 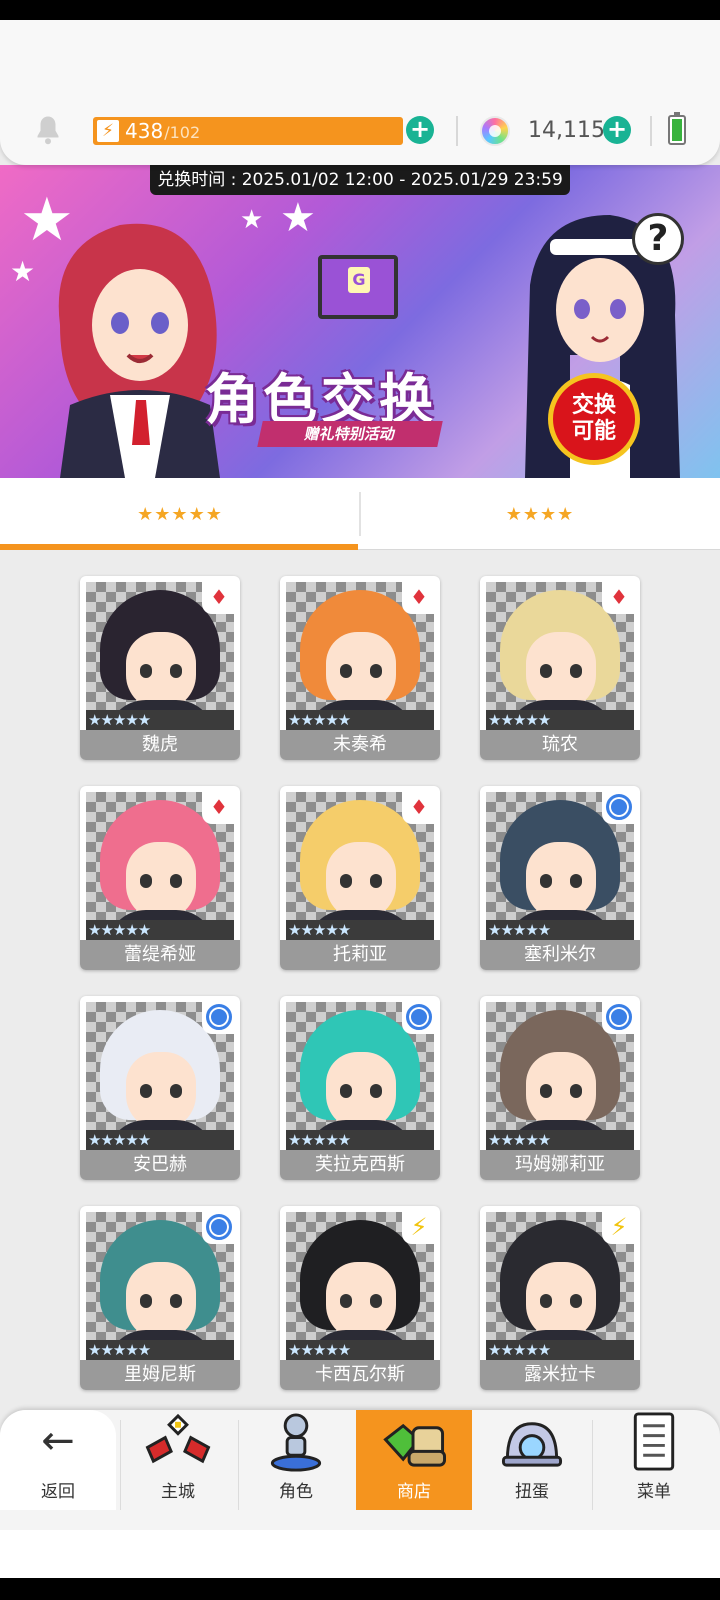 I want to click on character-card: ♦ ★★★★★ 琉农, so click(x=560, y=668).